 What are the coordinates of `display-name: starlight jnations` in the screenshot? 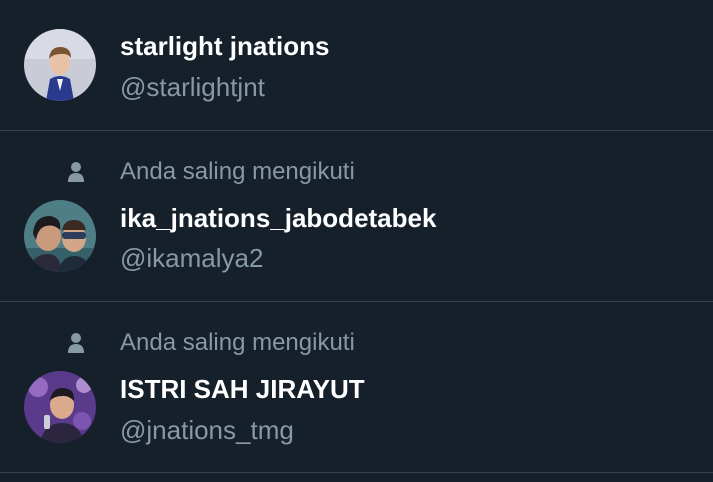 It's located at (224, 46).